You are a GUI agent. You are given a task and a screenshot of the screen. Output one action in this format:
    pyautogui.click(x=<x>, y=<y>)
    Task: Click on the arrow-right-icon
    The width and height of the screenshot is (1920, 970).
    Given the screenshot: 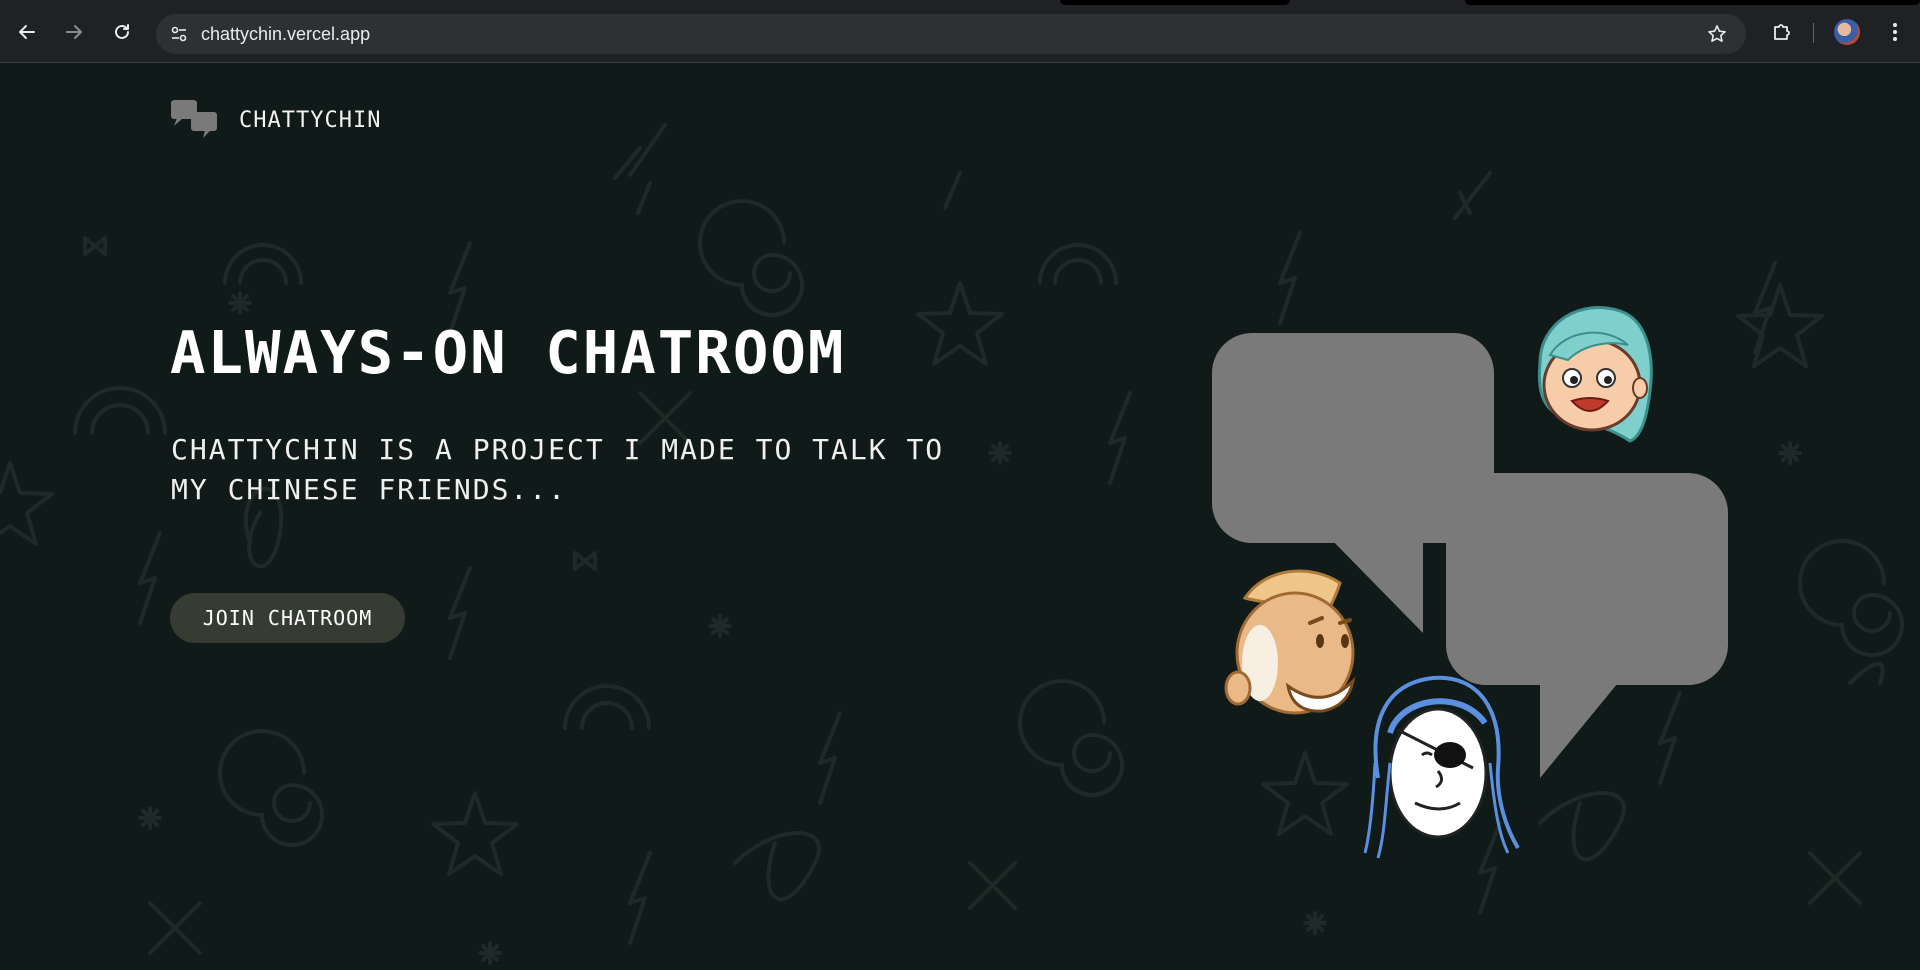 What is the action you would take?
    pyautogui.click(x=74, y=32)
    